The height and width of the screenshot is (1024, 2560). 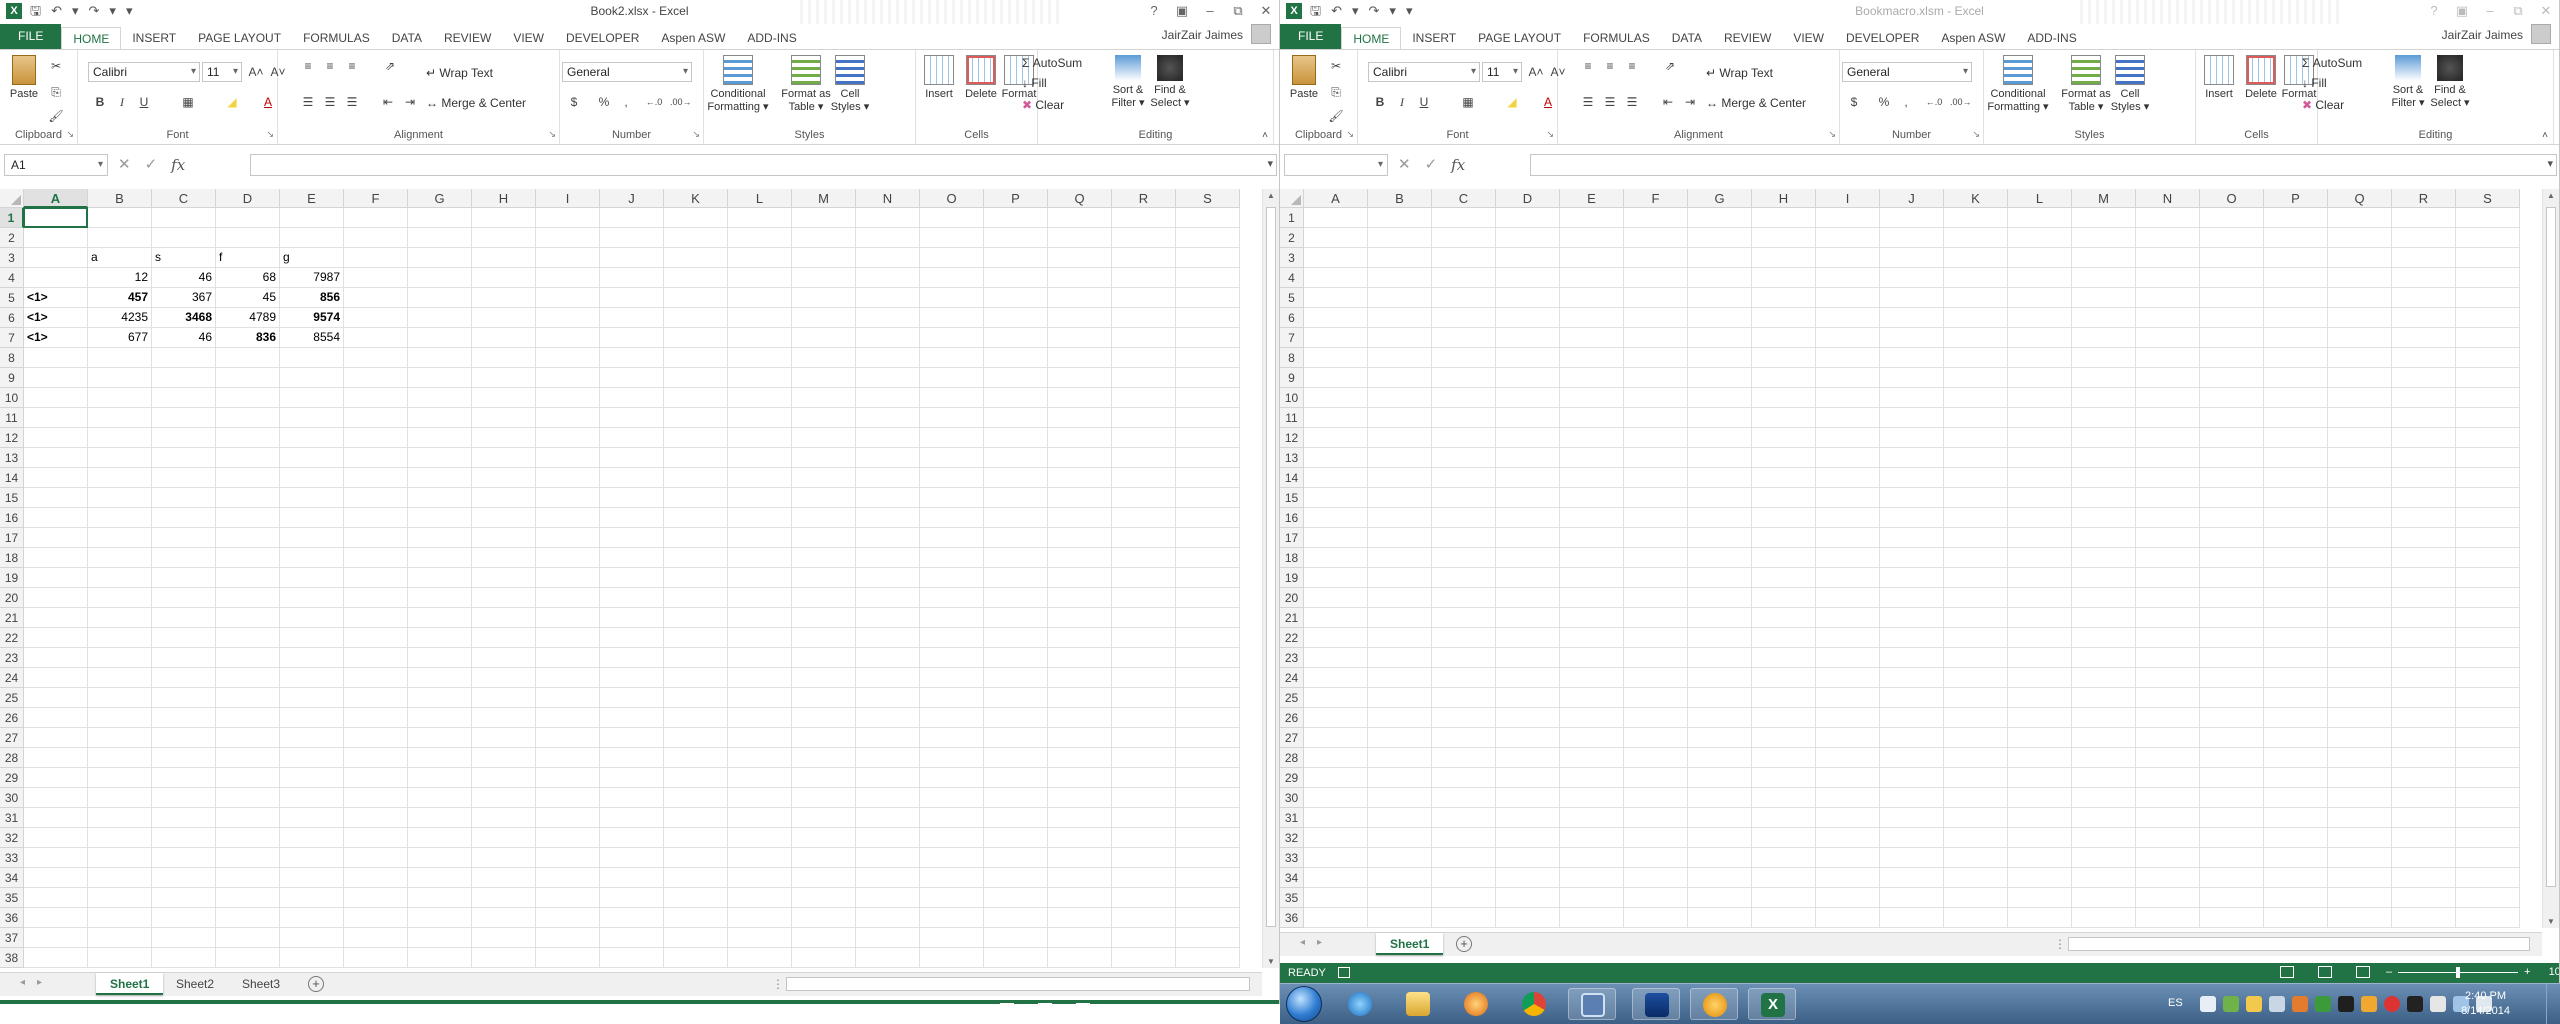 What do you see at coordinates (178, 165) in the screenshot?
I see `insert-function-icon: fx` at bounding box center [178, 165].